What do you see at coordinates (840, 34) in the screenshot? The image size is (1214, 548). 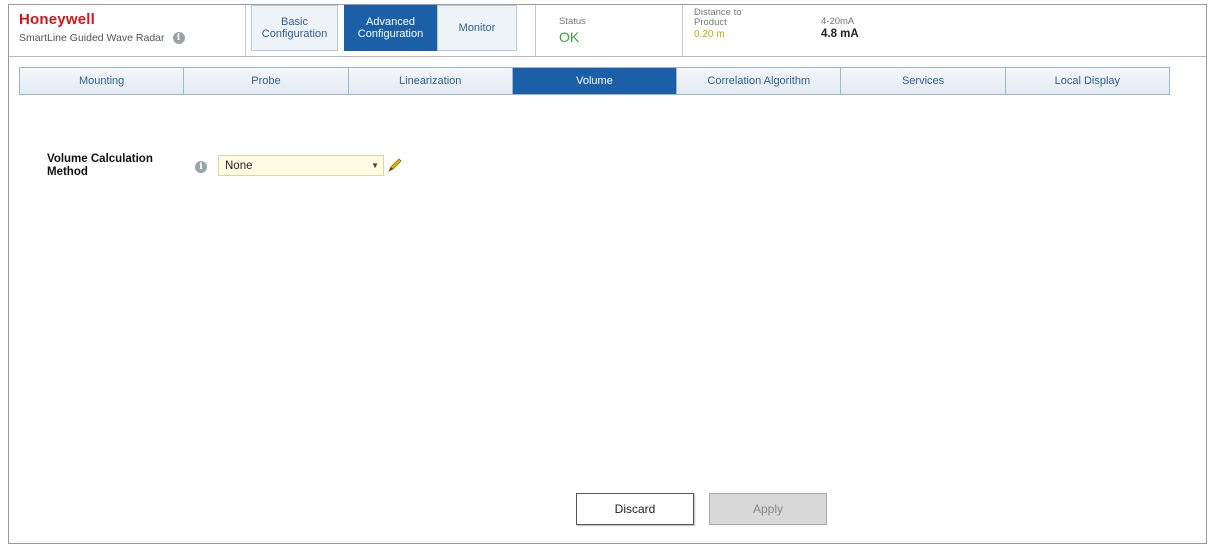 I see `current-value: 4.8 mA` at bounding box center [840, 34].